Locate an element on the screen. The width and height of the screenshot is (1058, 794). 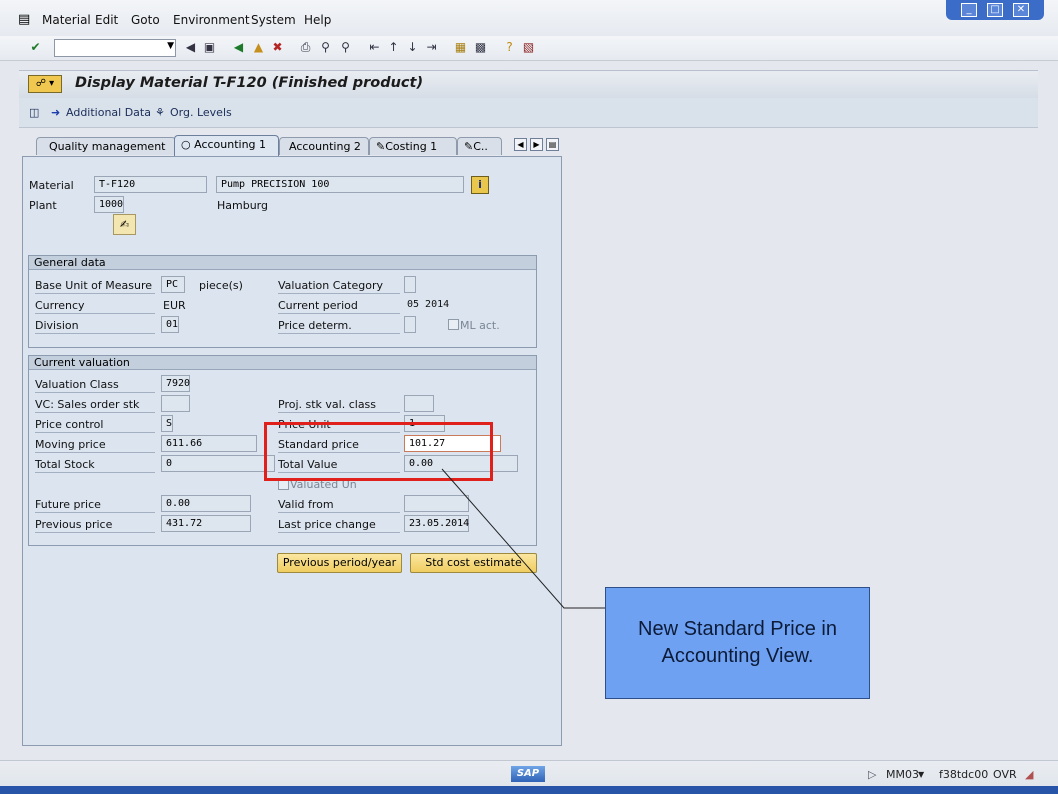
server-name: f38tdc00 is located at coordinates (964, 774).